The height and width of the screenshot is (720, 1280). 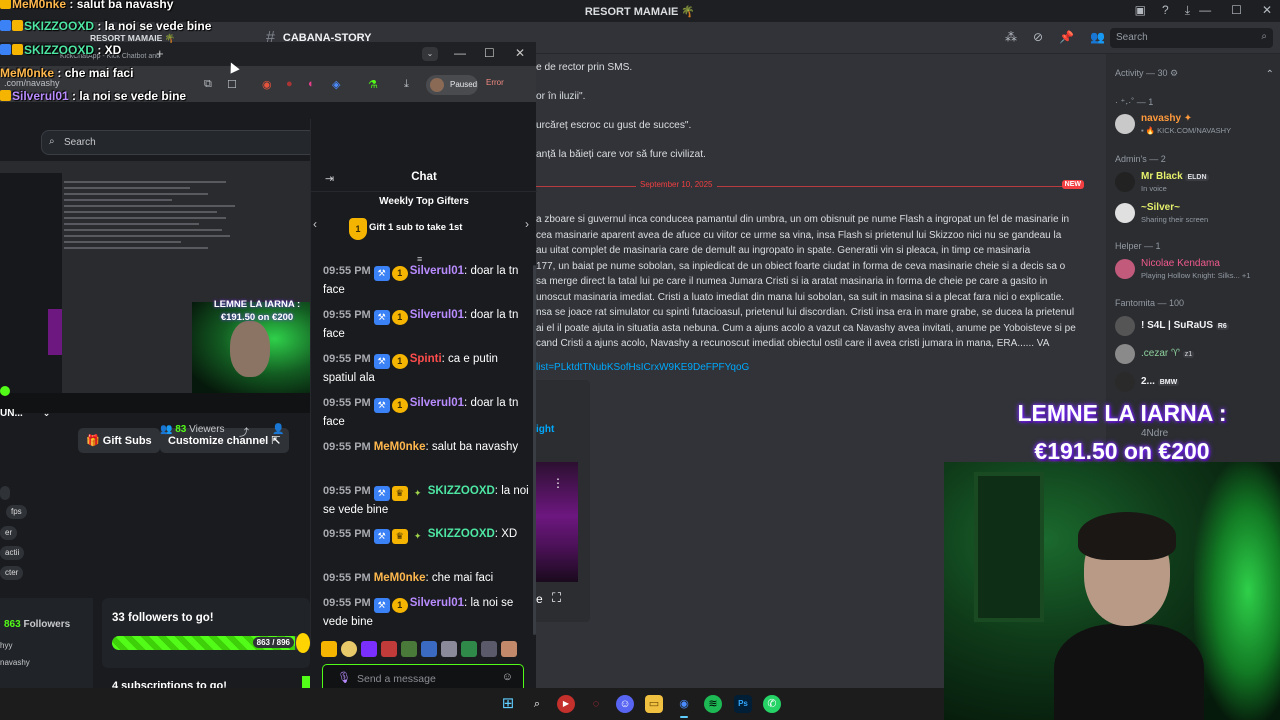 I want to click on kick-search-input: ⌕ Search, so click(x=180, y=142).